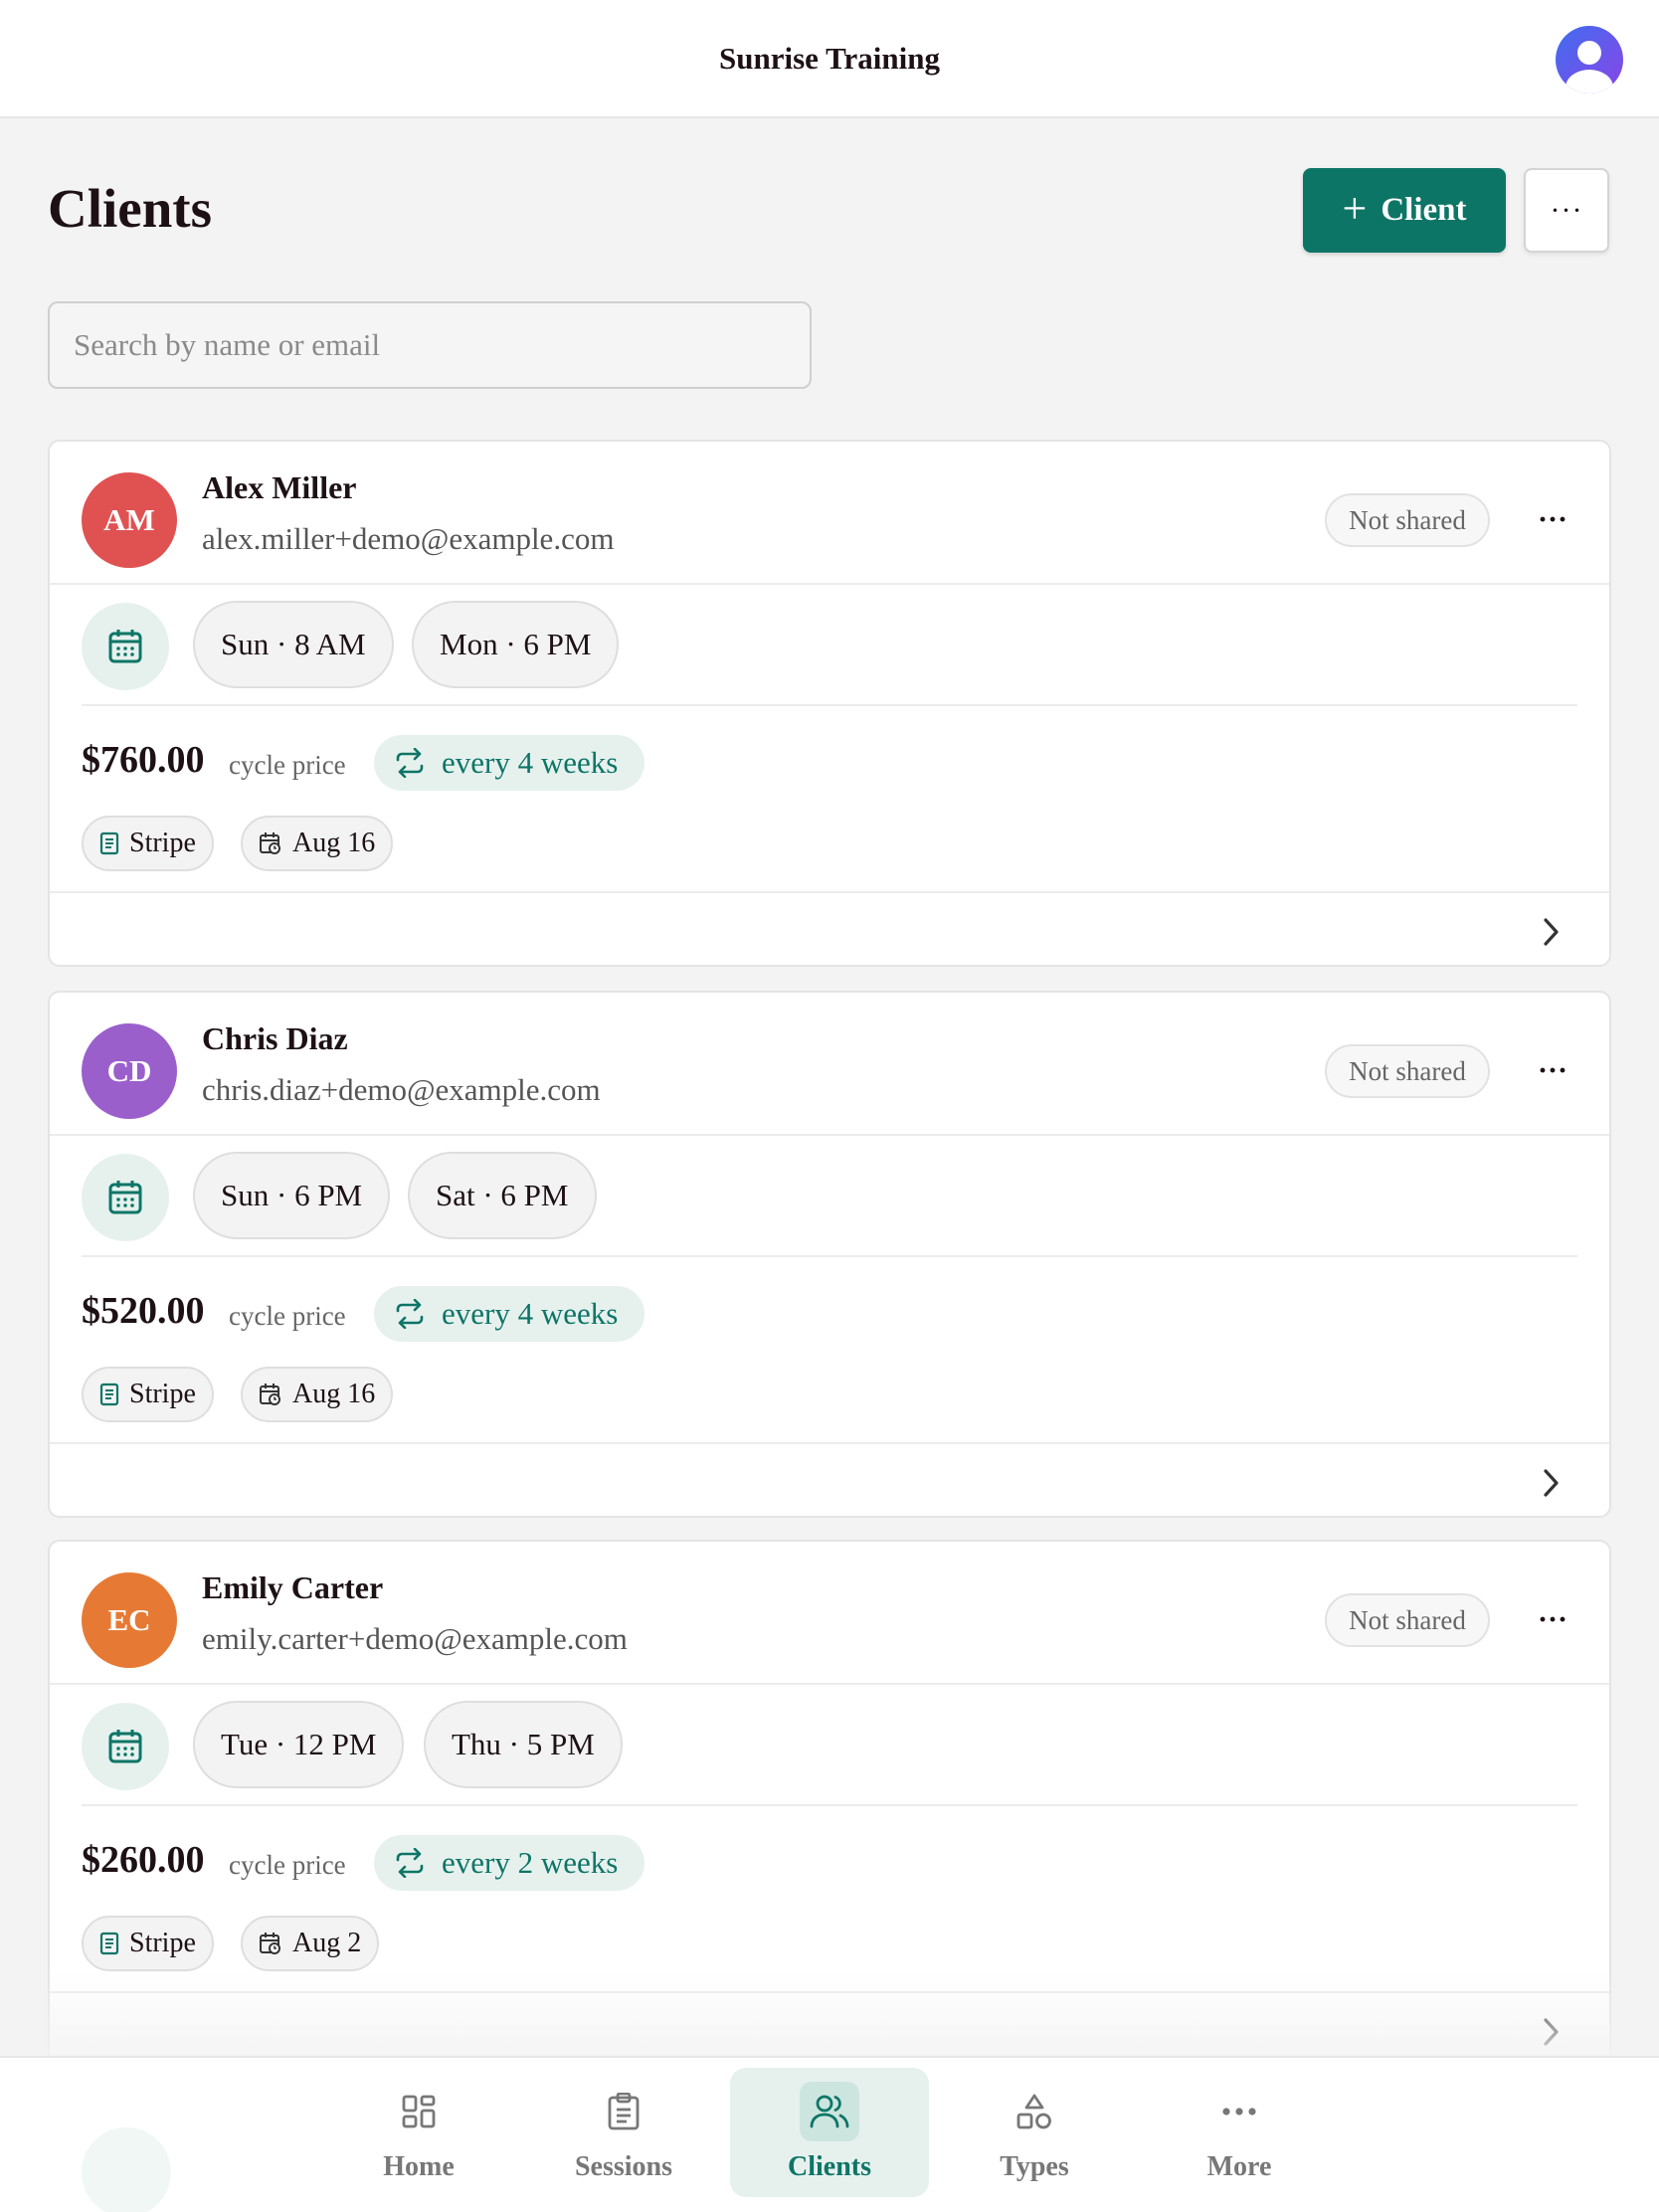  Describe the element at coordinates (502, 1195) in the screenshot. I see `schedule-slot: Sat · 6 PM` at that location.